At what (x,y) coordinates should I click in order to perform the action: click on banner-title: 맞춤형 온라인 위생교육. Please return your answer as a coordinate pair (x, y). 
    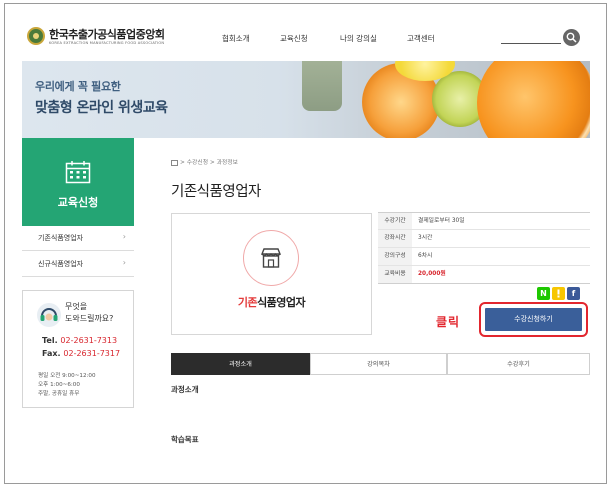
    Looking at the image, I should click on (101, 108).